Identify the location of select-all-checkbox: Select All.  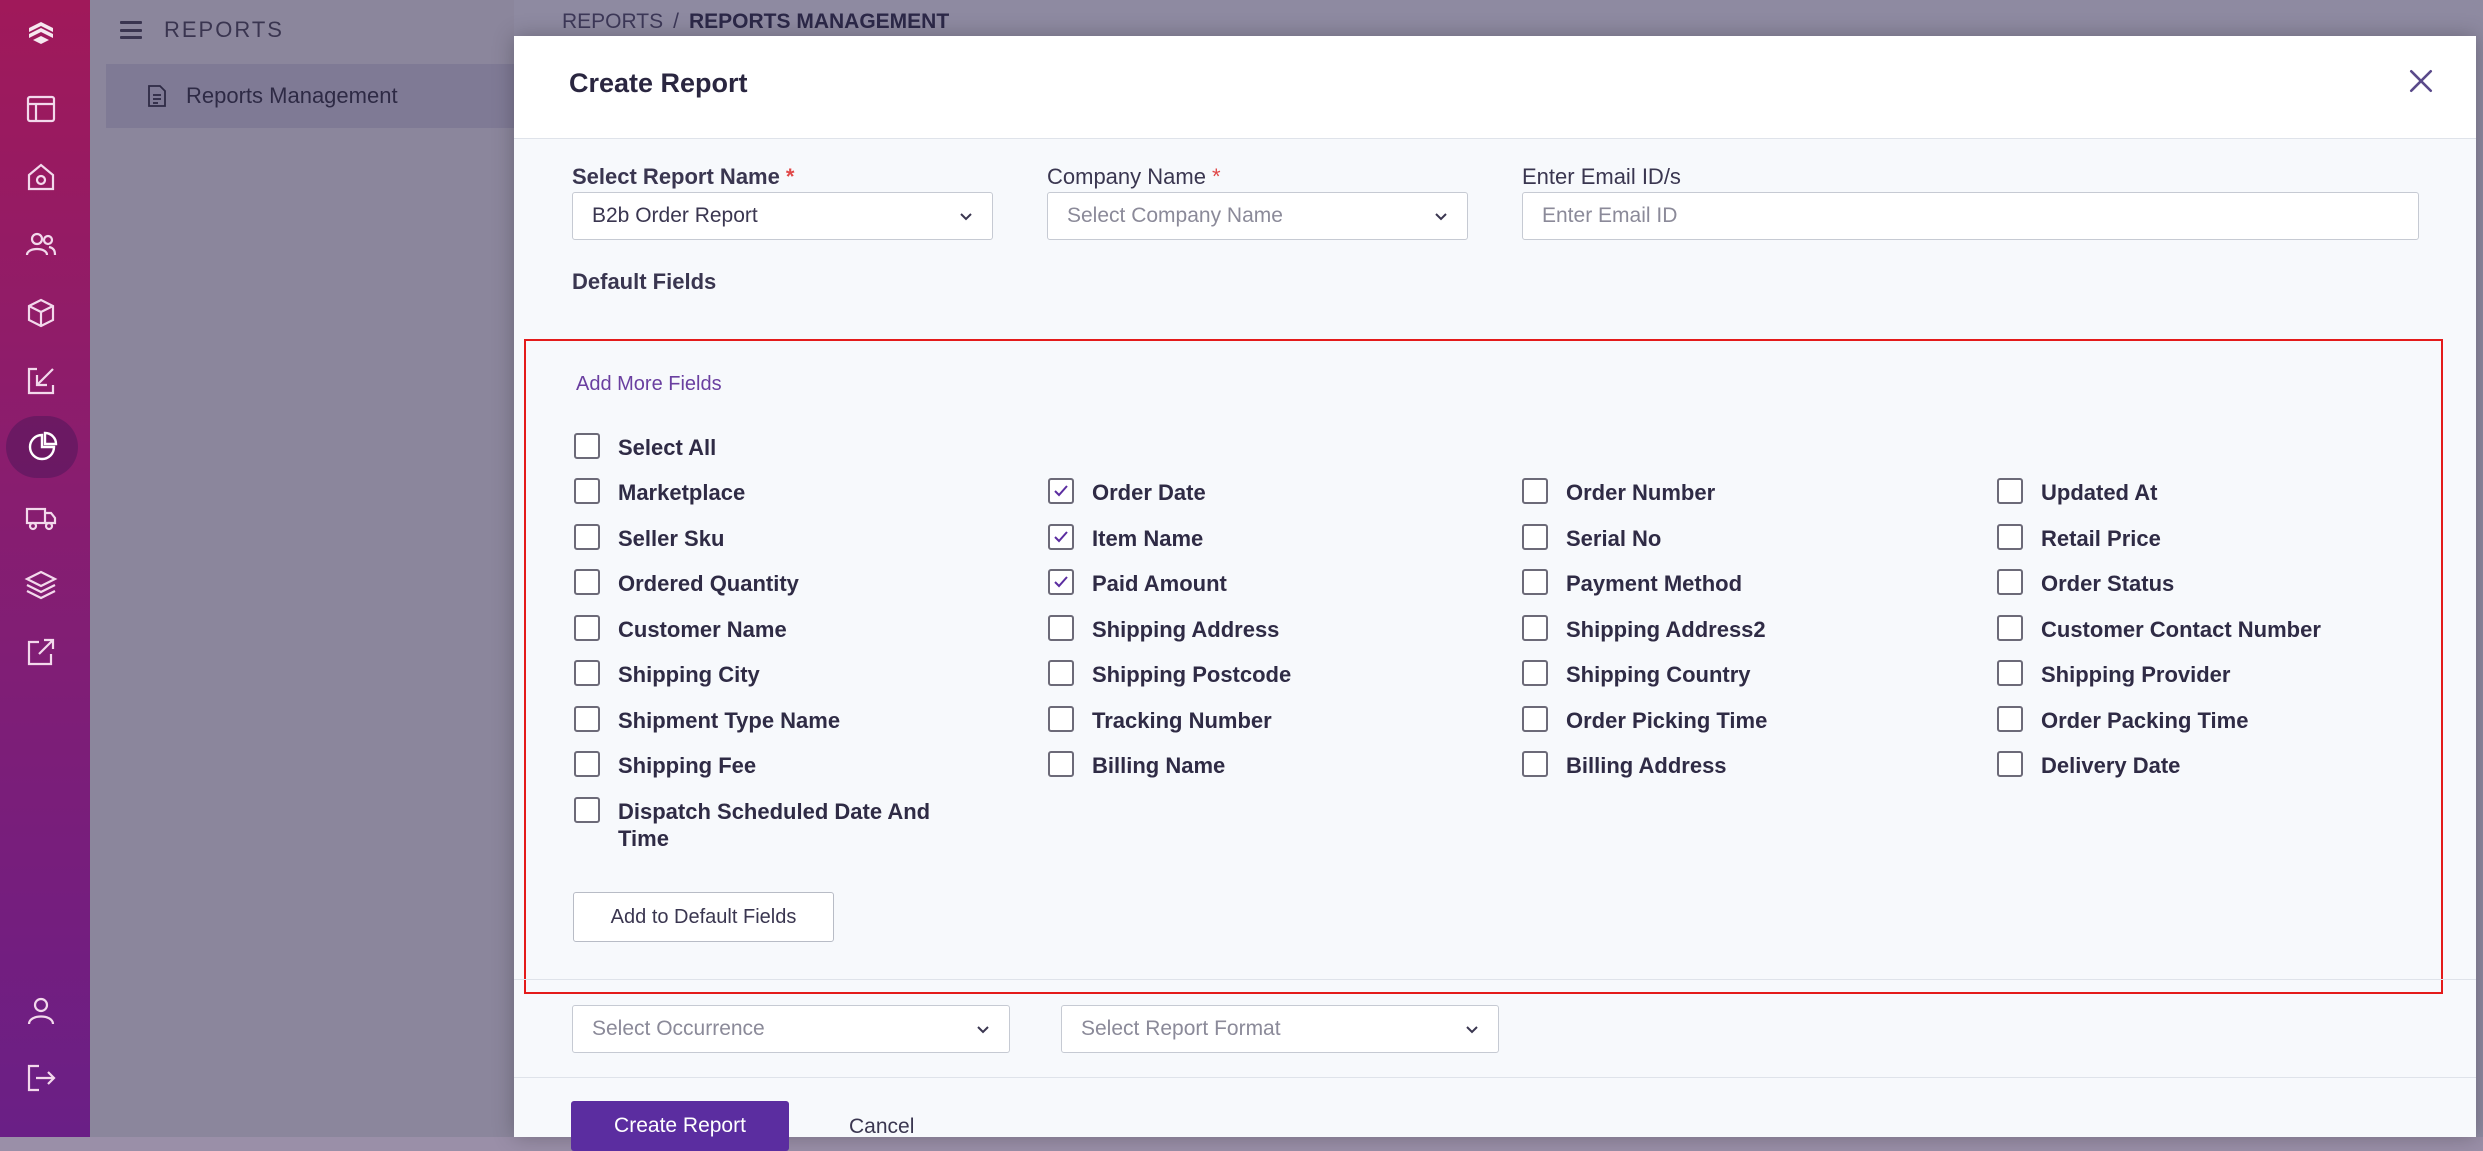
(766, 447).